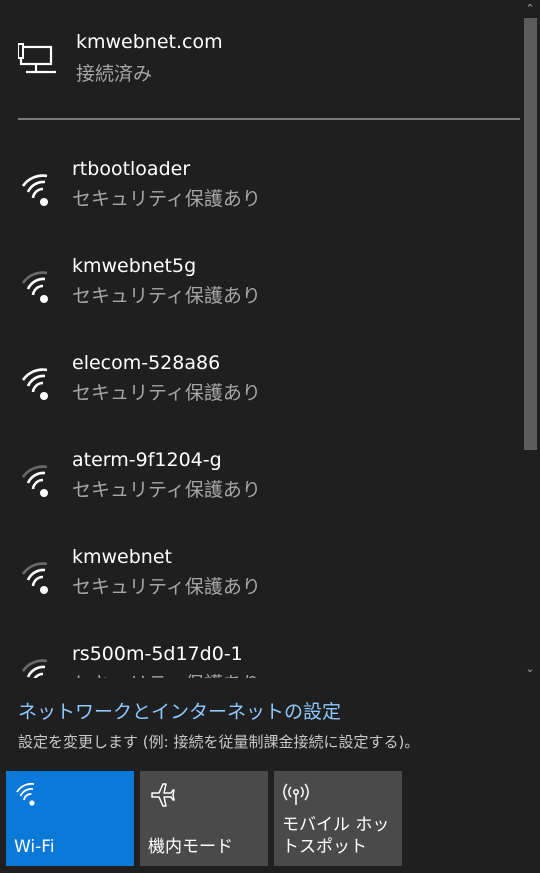  I want to click on mobile-hotspot-button: モバイル ホットスポット, so click(338, 818).